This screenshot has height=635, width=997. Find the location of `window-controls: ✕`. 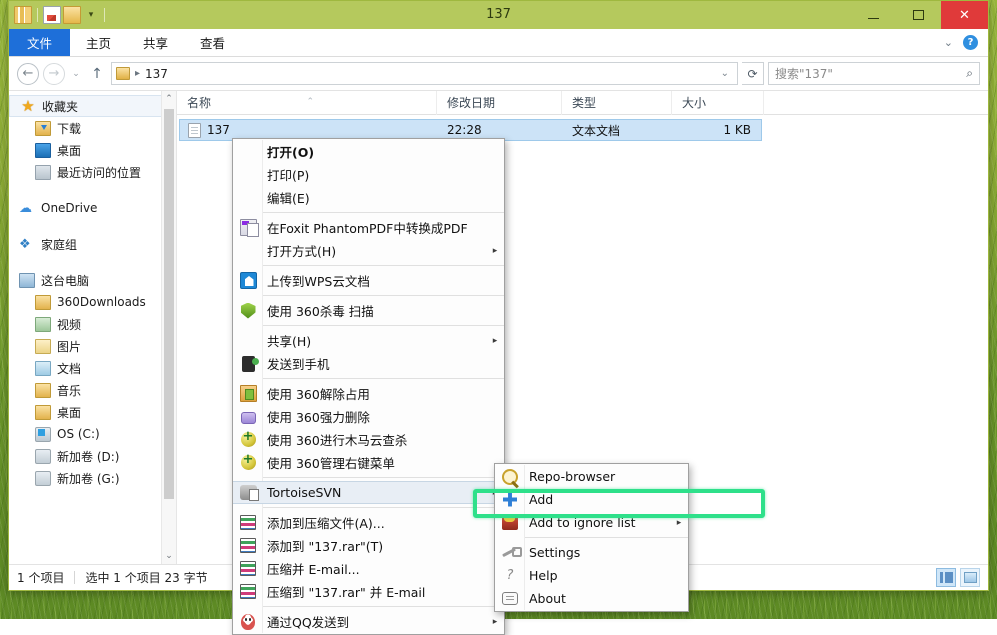

window-controls: ✕ is located at coordinates (919, 15).